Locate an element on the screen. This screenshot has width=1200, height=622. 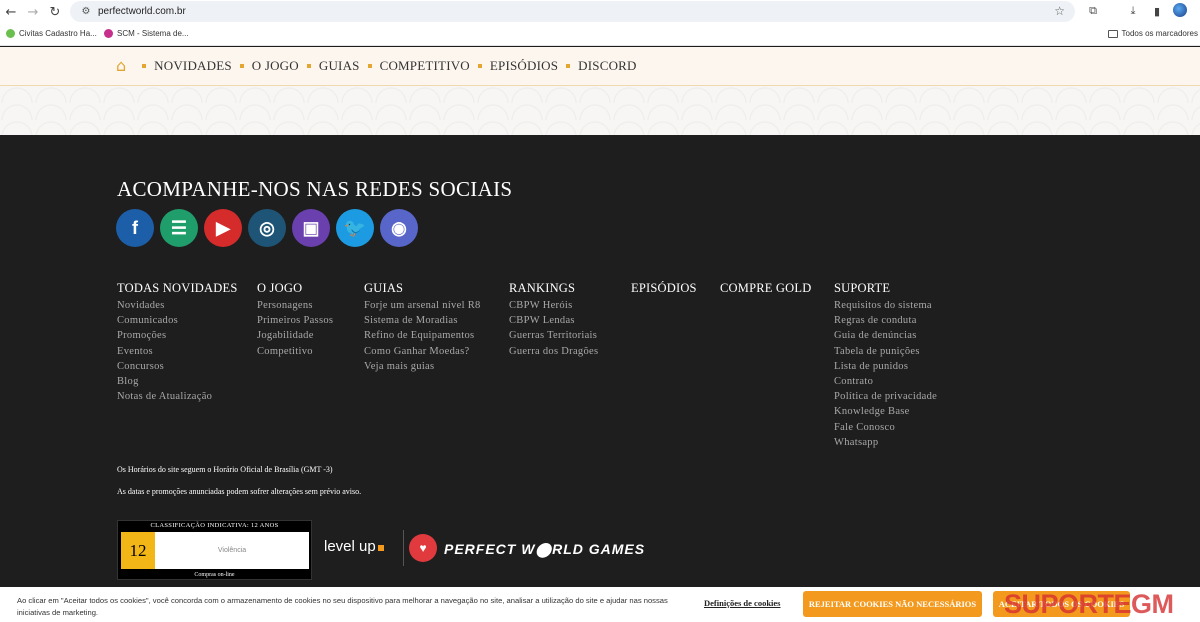
decorative-wave-pattern is located at coordinates (600, 110).